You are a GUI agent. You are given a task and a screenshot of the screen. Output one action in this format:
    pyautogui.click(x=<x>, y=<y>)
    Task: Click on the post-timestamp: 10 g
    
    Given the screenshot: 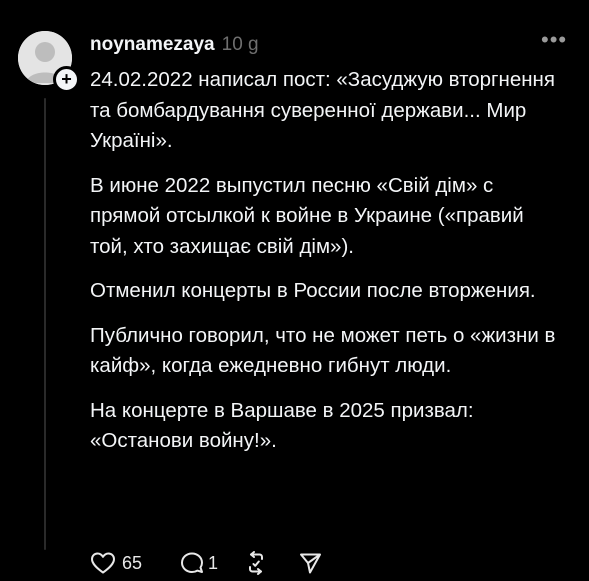 What is the action you would take?
    pyautogui.click(x=240, y=45)
    